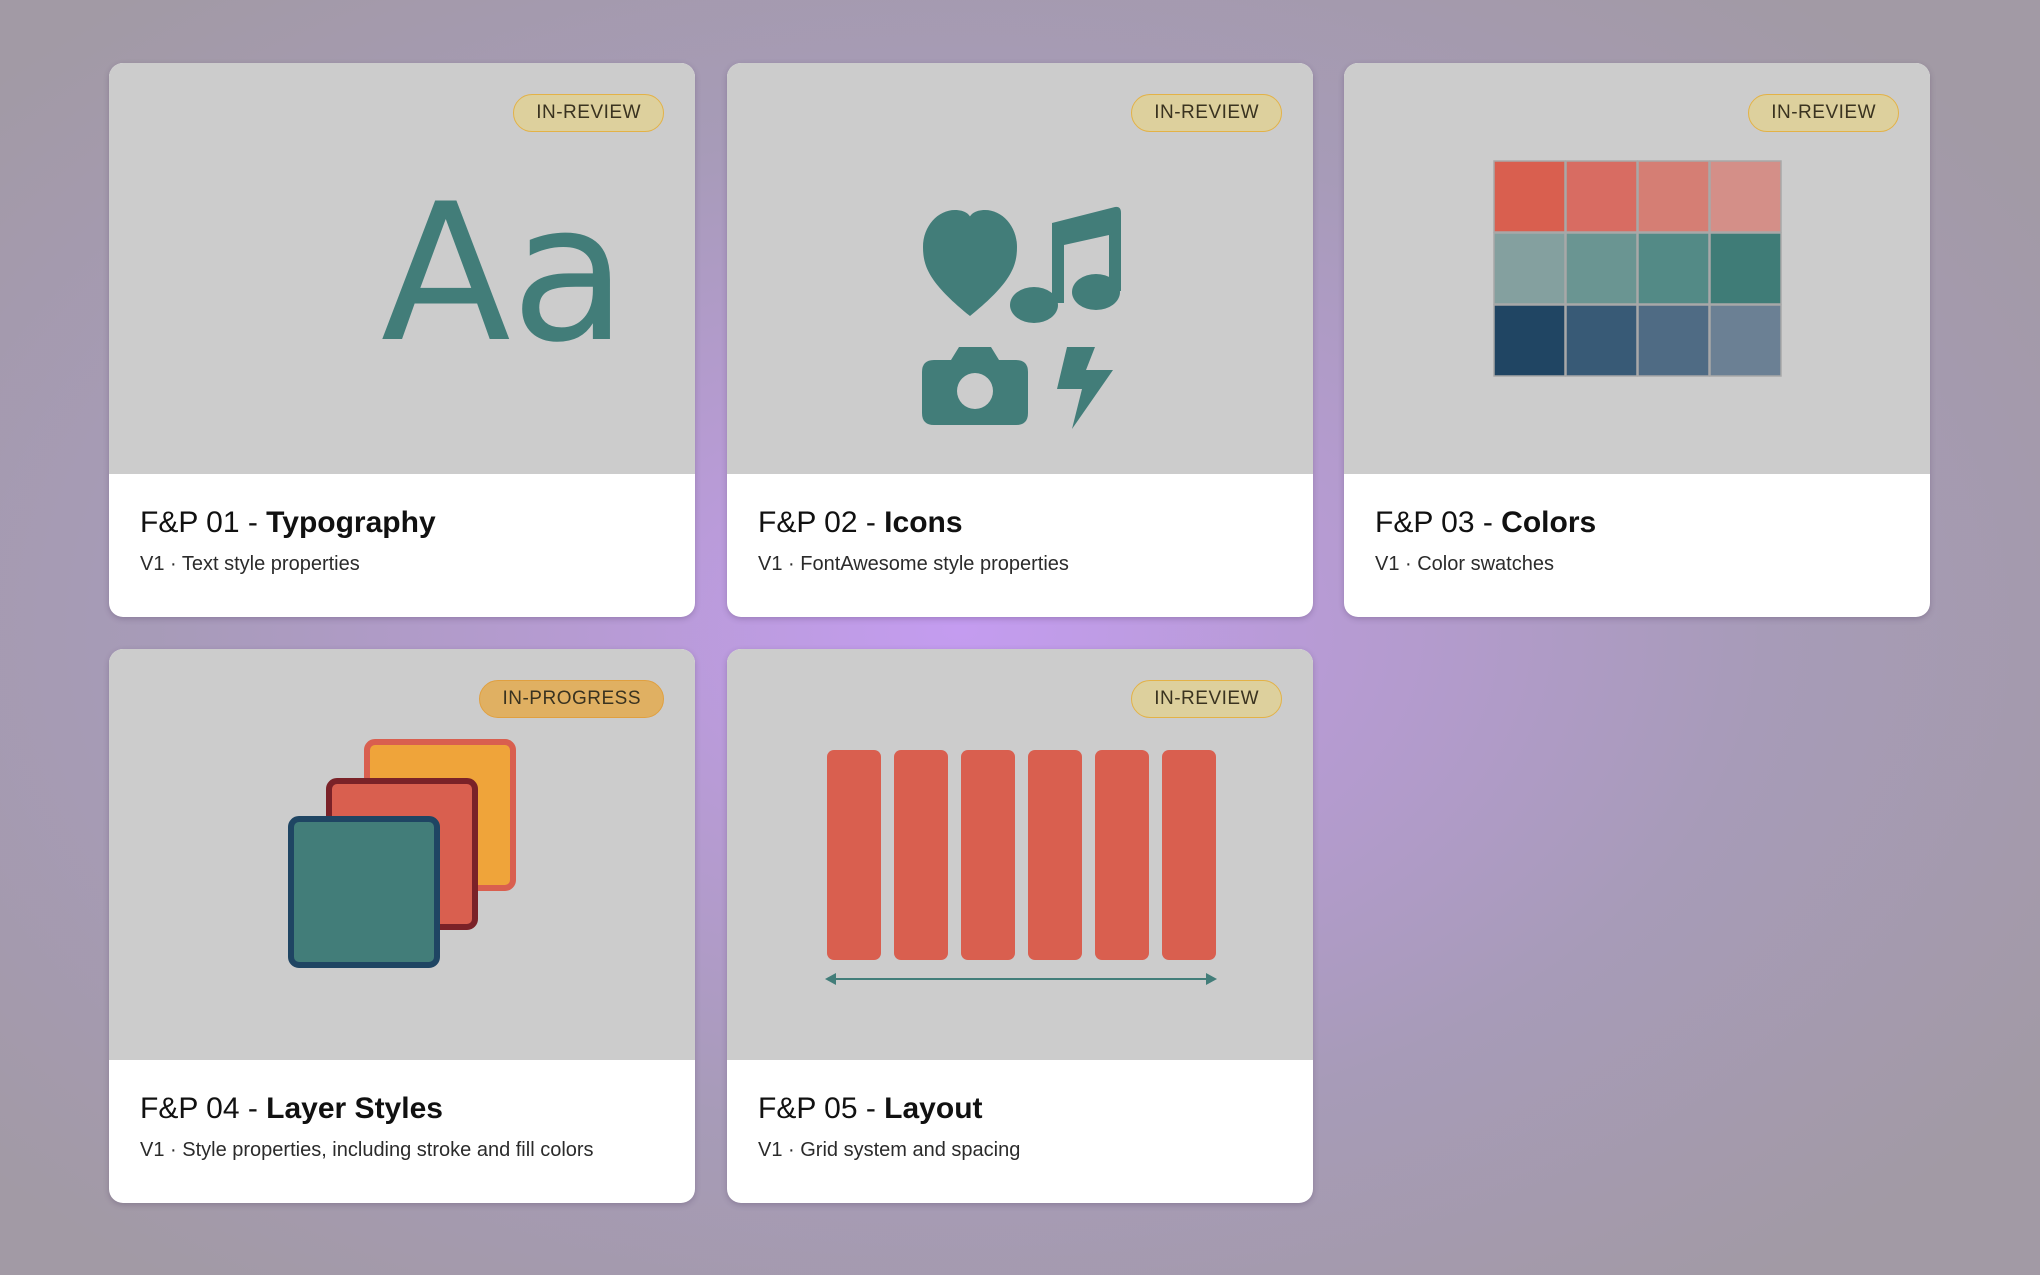 The height and width of the screenshot is (1275, 2040). What do you see at coordinates (354, 1108) in the screenshot?
I see `card-title-name: Layer Styles` at bounding box center [354, 1108].